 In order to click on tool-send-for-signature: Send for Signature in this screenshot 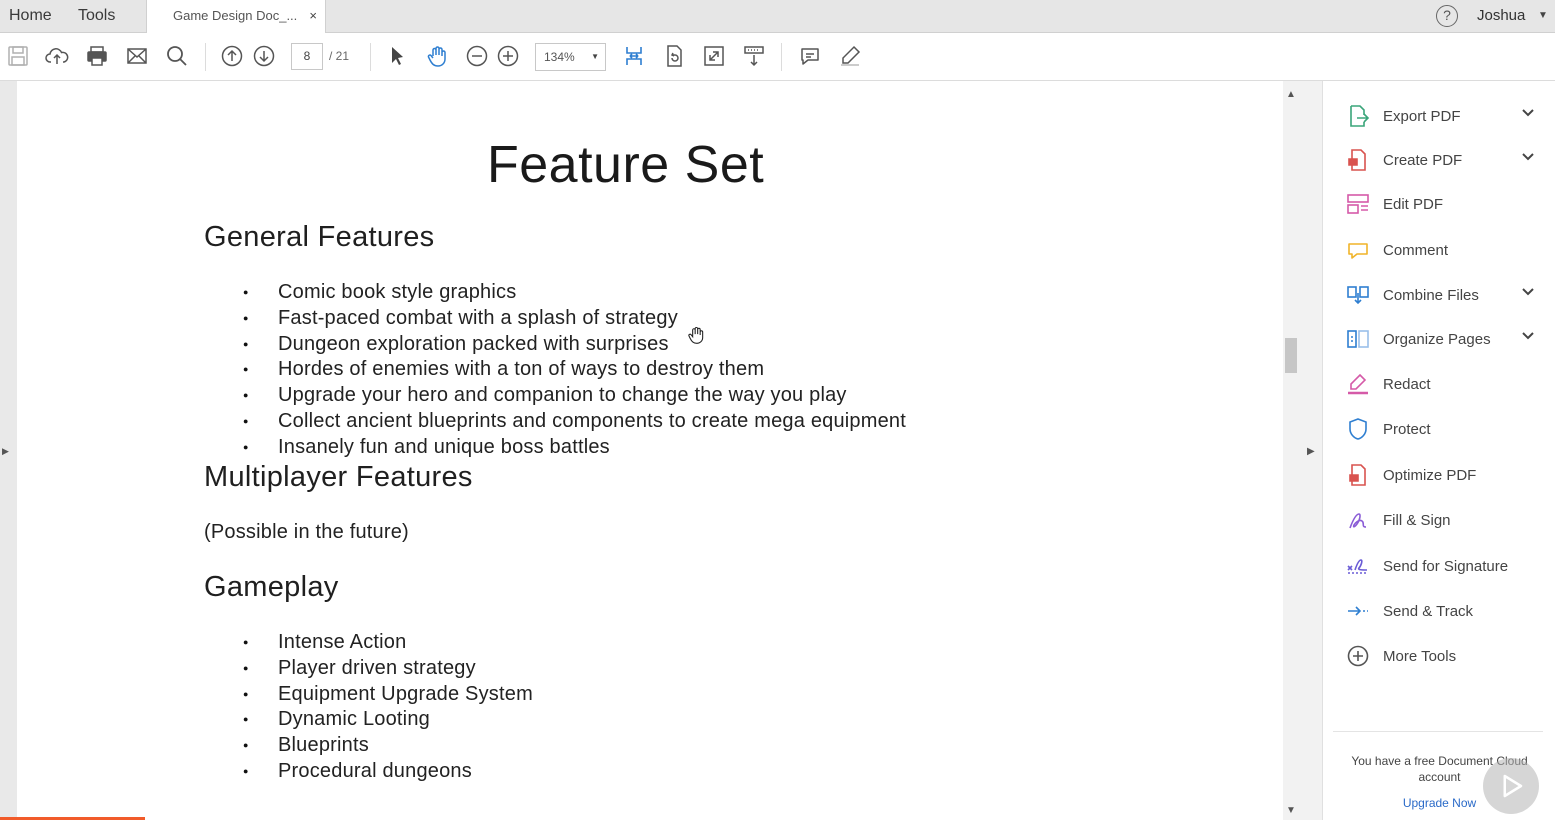, I will do `click(1445, 566)`.